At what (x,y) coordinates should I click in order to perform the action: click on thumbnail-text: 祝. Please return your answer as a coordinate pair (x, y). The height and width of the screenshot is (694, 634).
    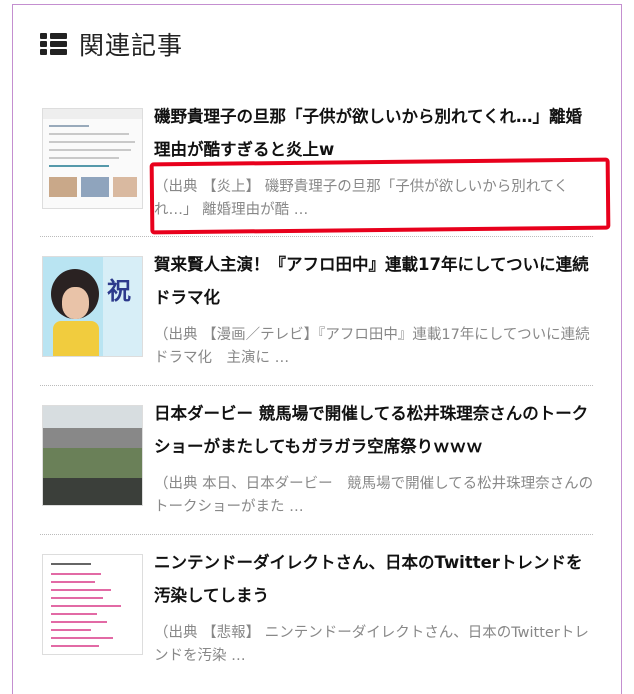
    Looking at the image, I should click on (119, 291).